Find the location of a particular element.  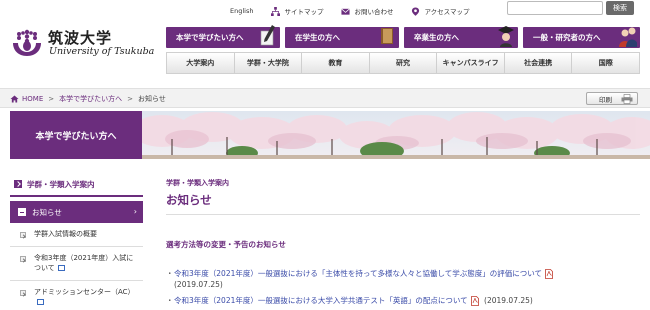

sidebar-item-label: アドミッションセンター（AC） is located at coordinates (84, 292).